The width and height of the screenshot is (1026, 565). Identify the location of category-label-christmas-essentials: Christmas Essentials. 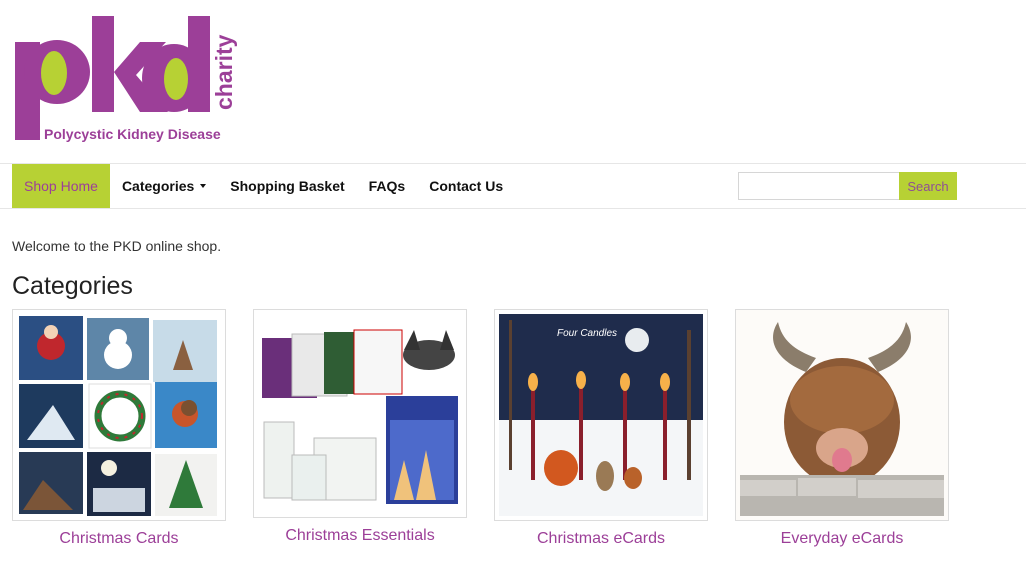
(360, 536).